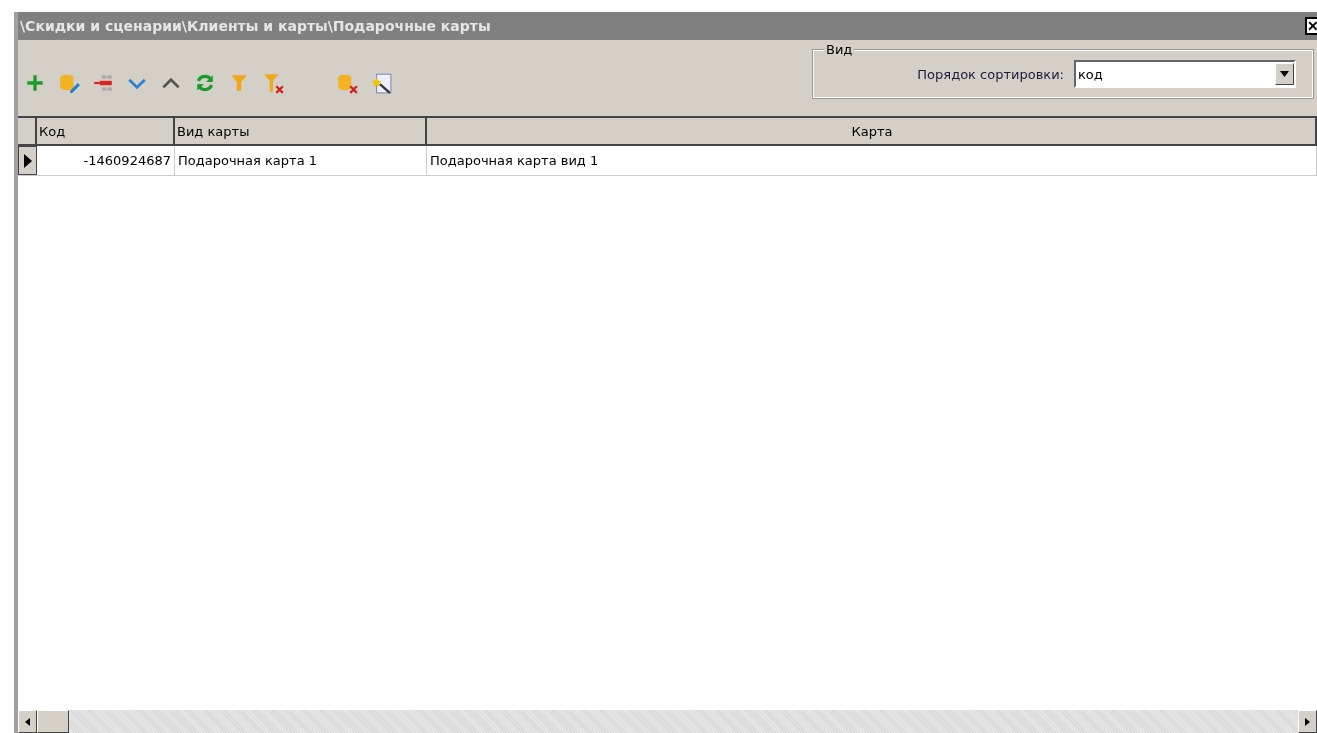 This screenshot has width=1317, height=733. I want to click on scroll-left-icon, so click(27, 721).